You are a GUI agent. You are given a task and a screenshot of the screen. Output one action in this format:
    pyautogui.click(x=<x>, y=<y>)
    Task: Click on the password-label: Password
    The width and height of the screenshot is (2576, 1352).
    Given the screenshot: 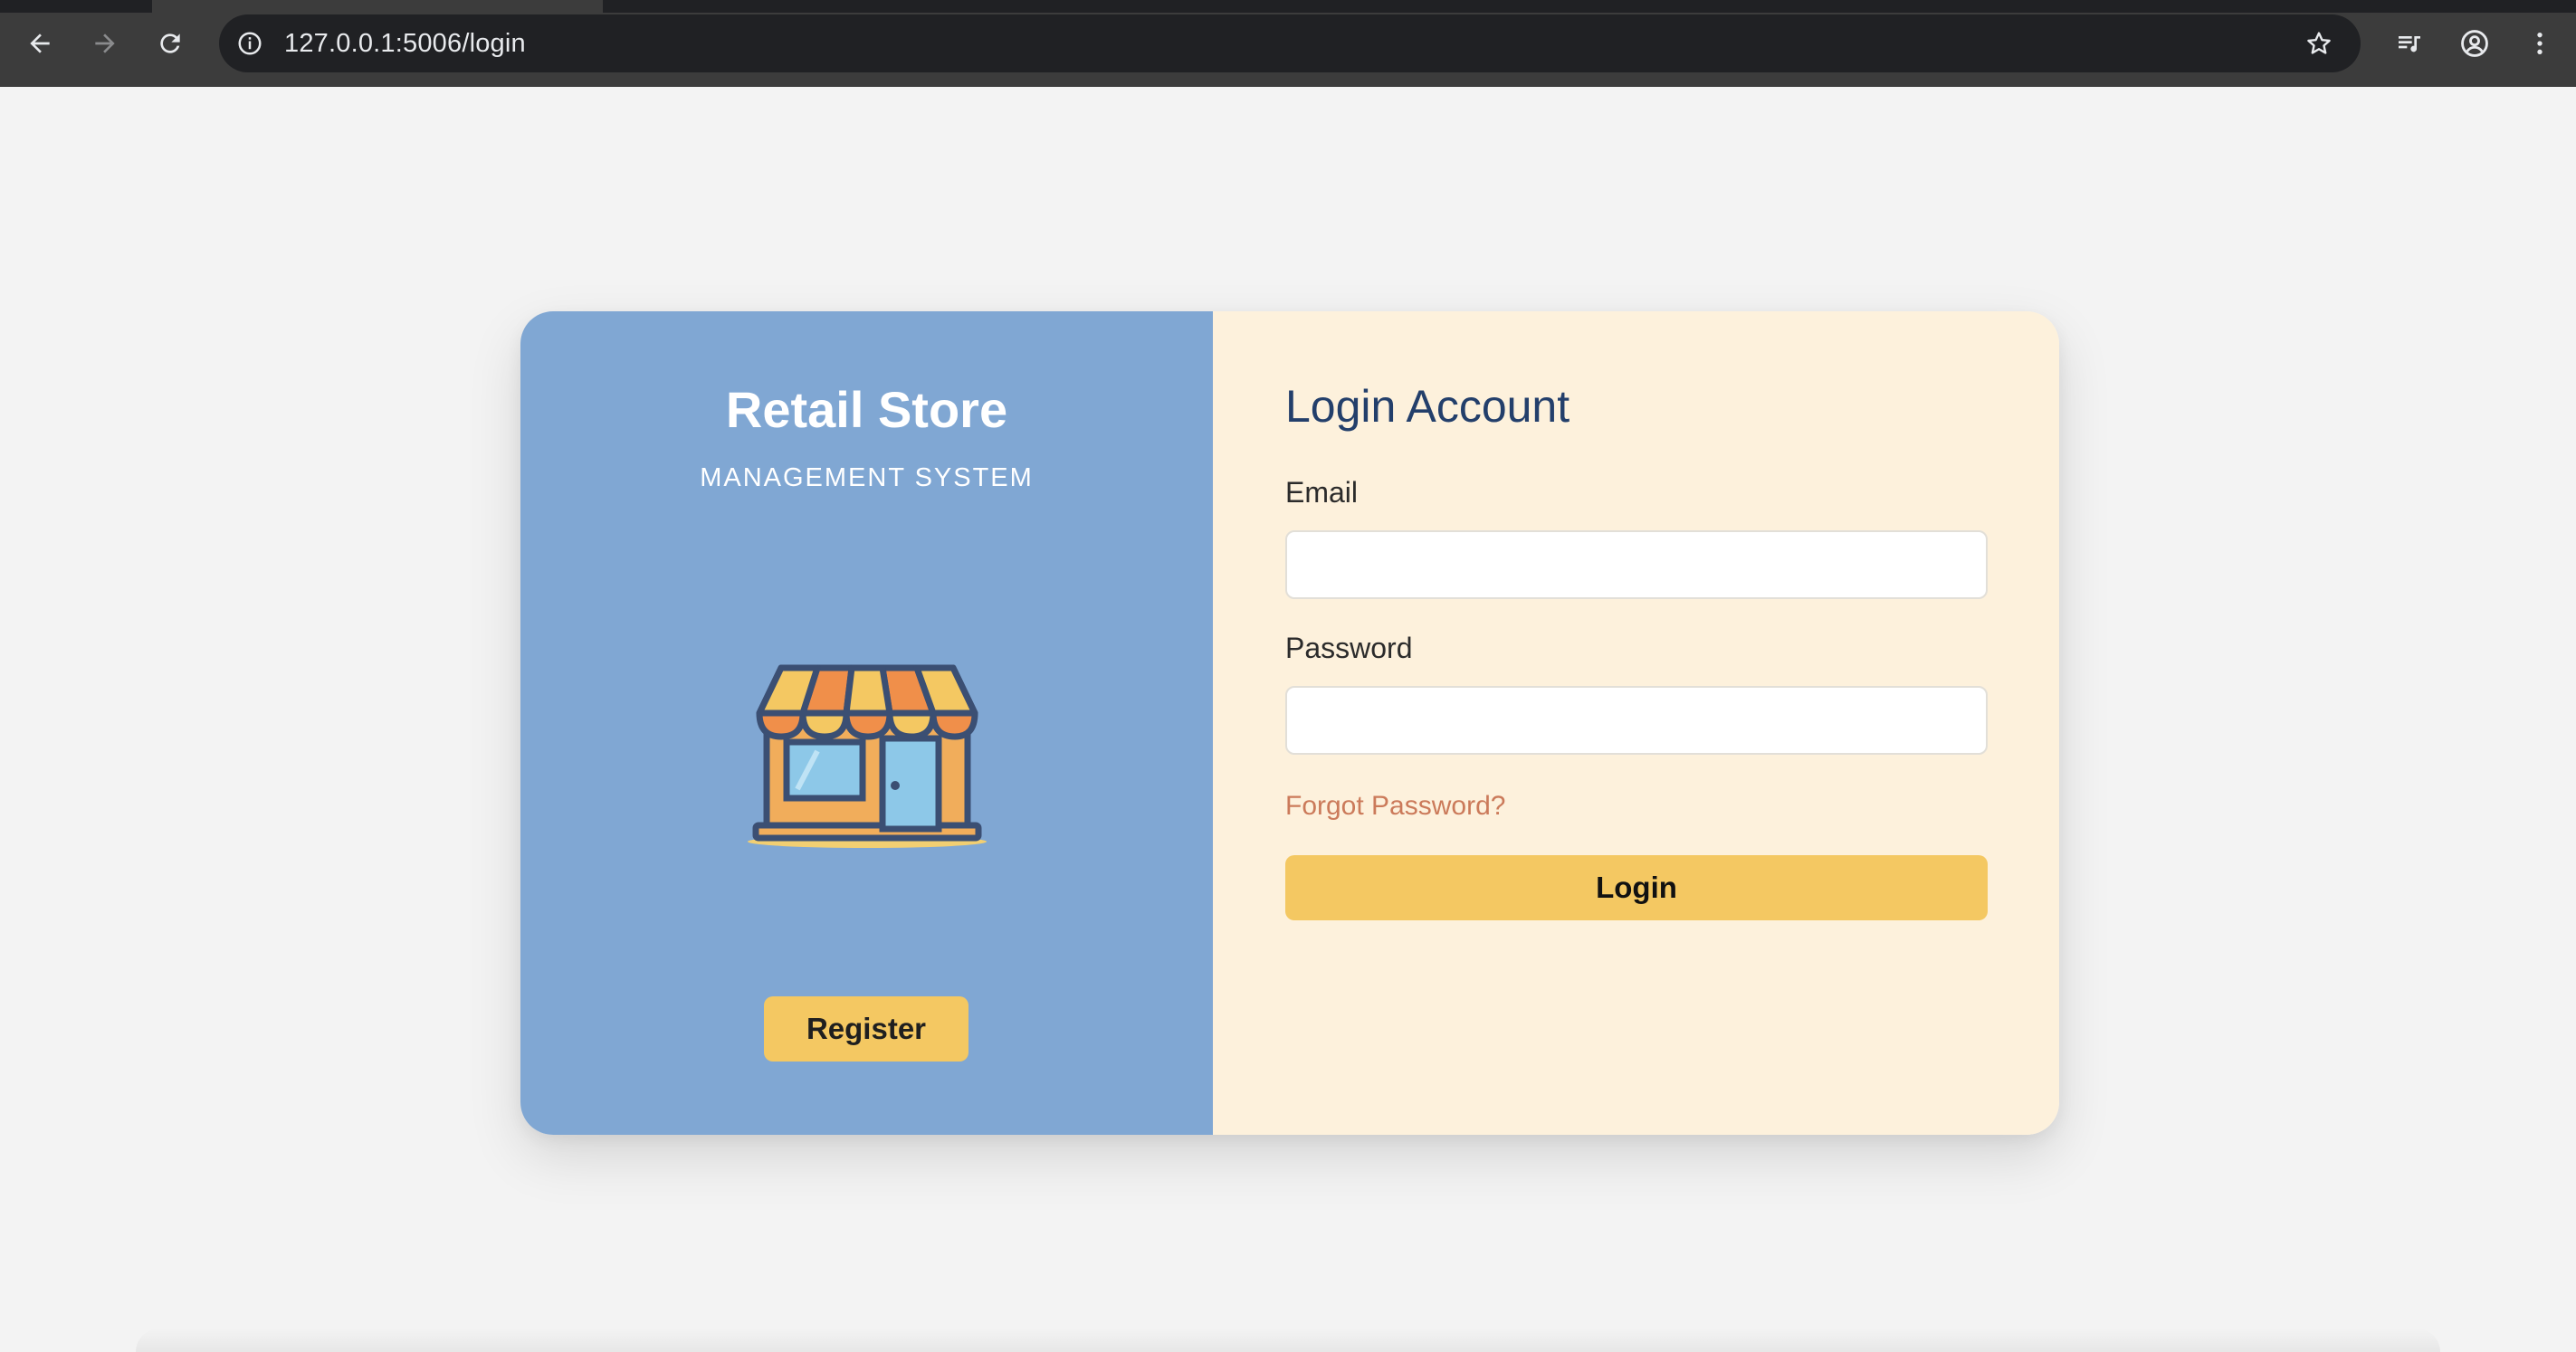 What is the action you would take?
    pyautogui.click(x=1349, y=648)
    